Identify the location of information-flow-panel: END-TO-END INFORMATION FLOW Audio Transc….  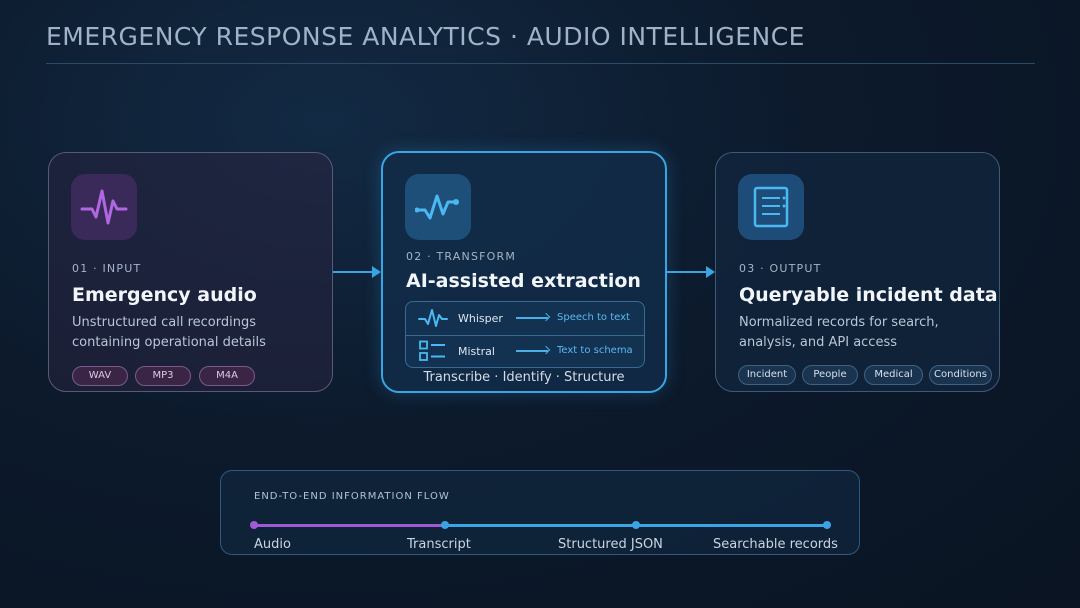
(540, 512).